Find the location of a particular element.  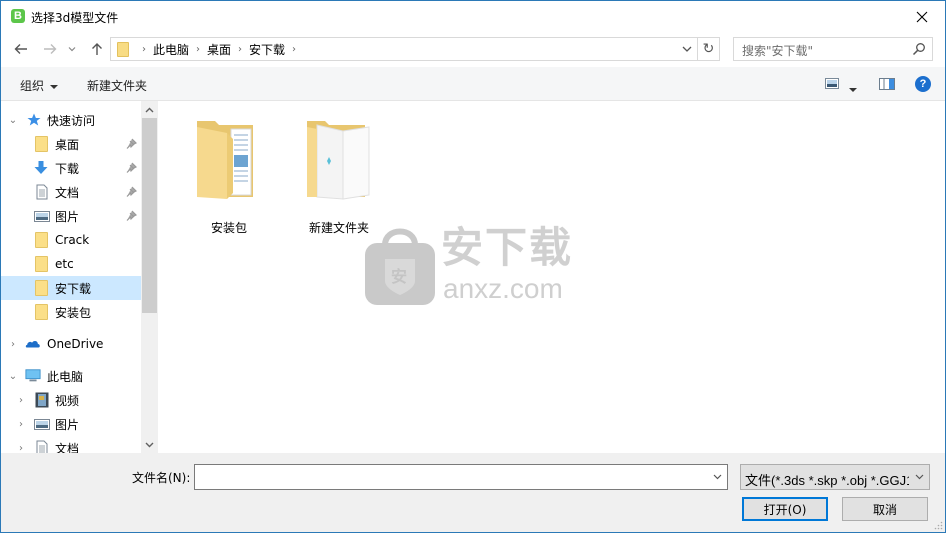

filename-input is located at coordinates (461, 477).